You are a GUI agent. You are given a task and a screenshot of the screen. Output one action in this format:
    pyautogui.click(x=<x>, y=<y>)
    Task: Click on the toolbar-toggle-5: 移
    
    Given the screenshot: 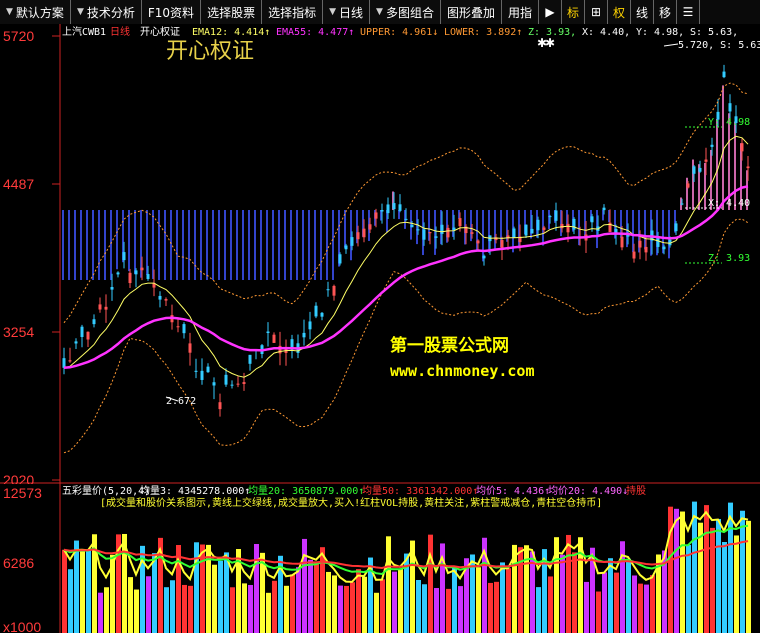 What is the action you would take?
    pyautogui.click(x=665, y=12)
    